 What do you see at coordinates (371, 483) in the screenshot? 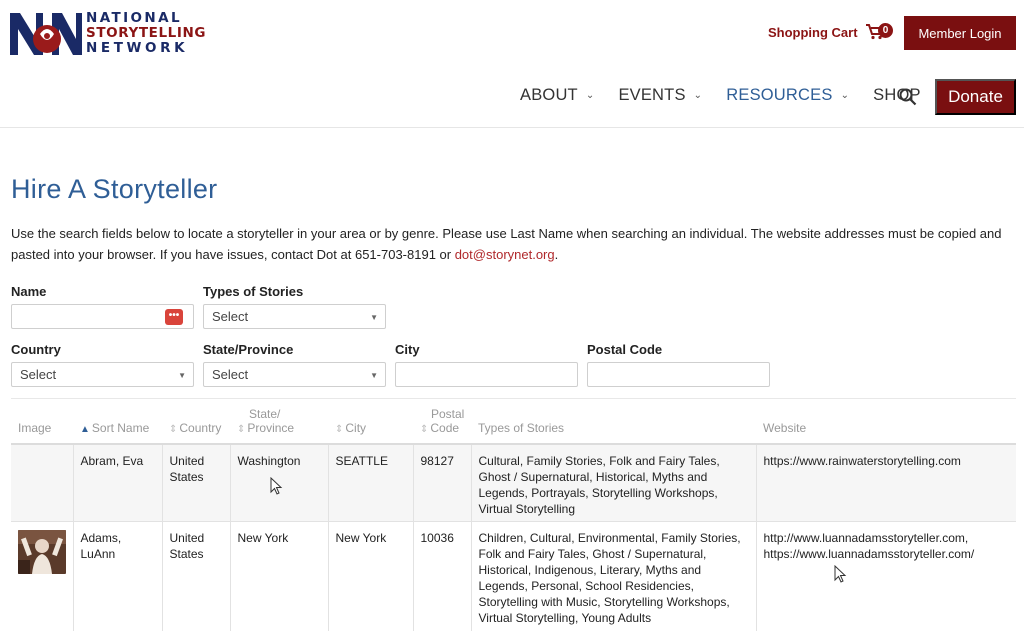
I see `cell-city: SEATTLE` at bounding box center [371, 483].